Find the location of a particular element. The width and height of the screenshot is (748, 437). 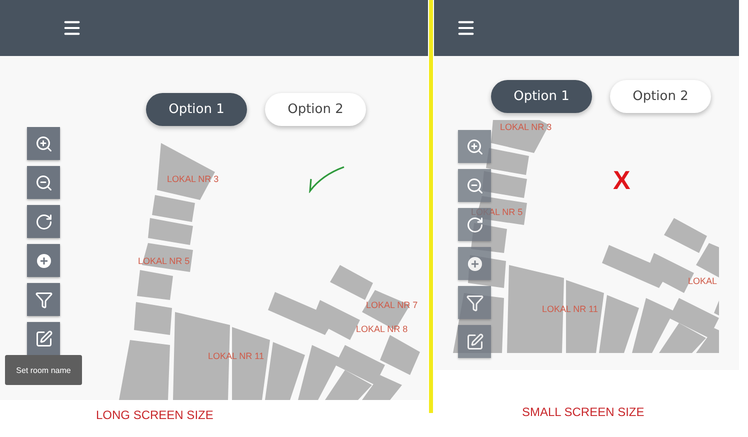

caption: LONG SCREEN SIZE is located at coordinates (155, 415).